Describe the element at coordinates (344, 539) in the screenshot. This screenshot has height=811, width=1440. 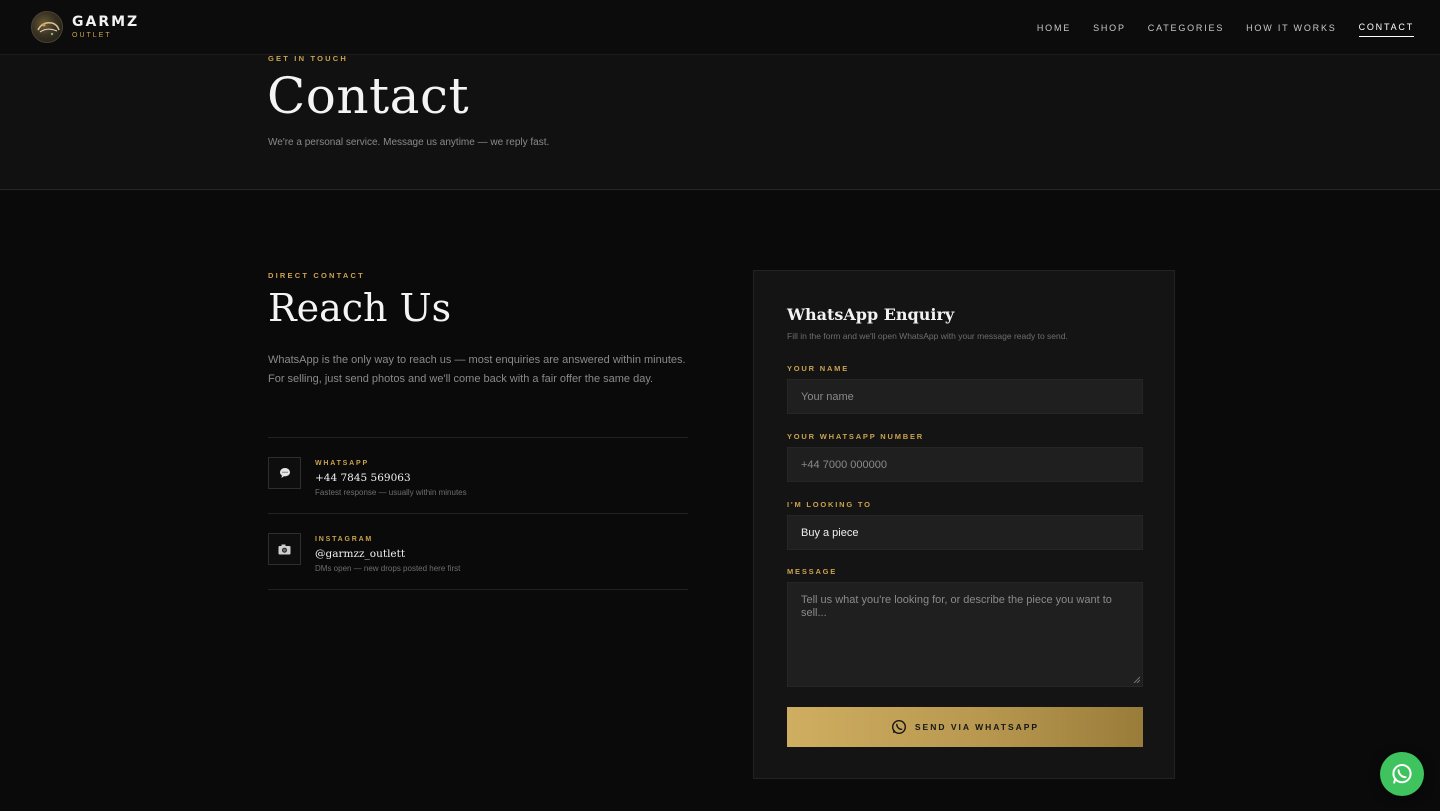
I see `instagram-label: INSTAGRAM` at that location.